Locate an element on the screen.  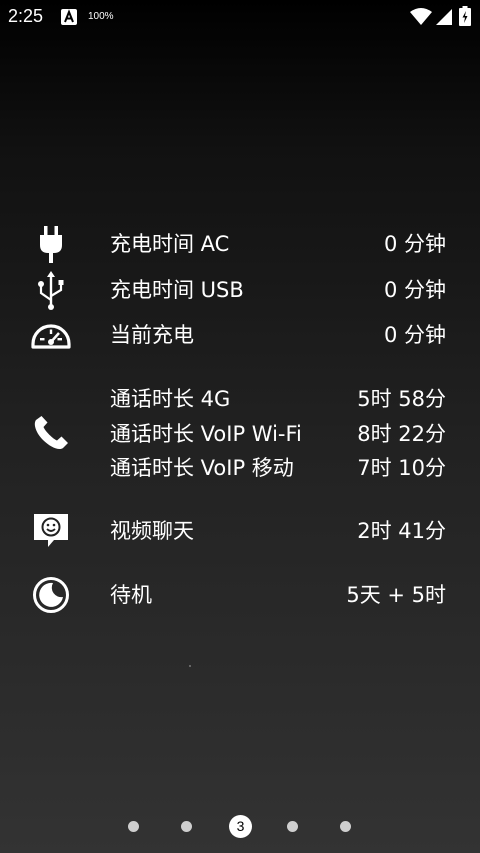
charge-ac-value: 0 分钟 is located at coordinates (414, 244).